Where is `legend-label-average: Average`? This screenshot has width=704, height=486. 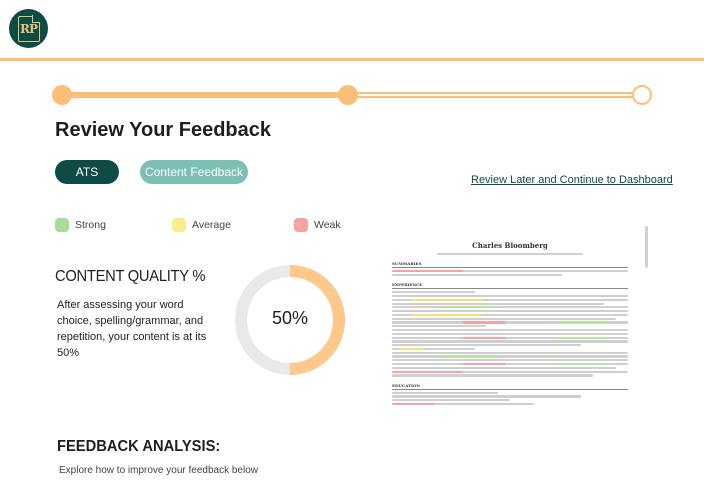
legend-label-average: Average is located at coordinates (211, 225).